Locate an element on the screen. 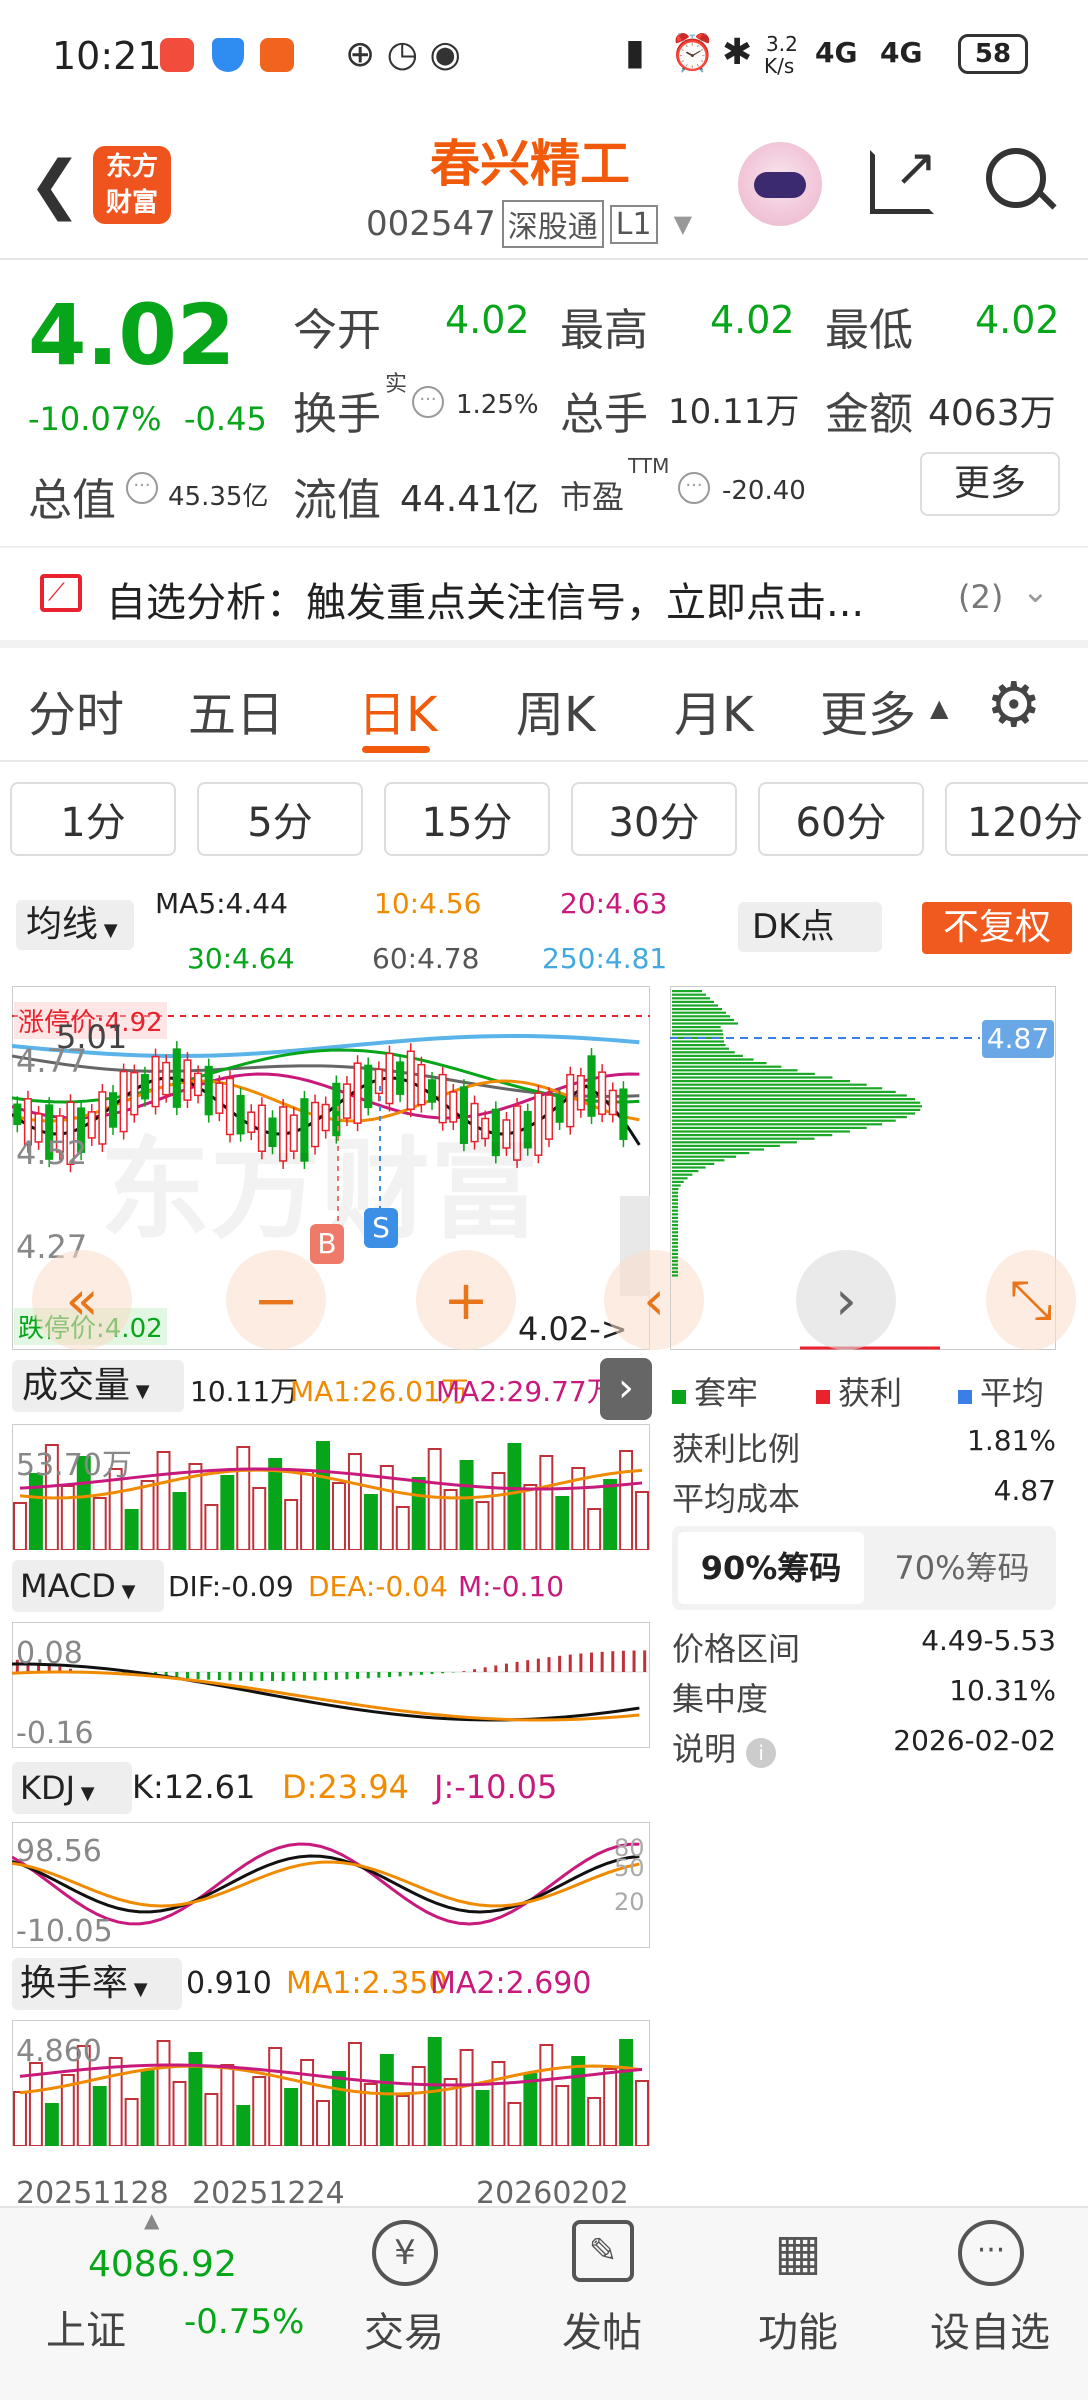 Image resolution: width=1088 pixels, height=2400 pixels. zoom-out-icon: − is located at coordinates (276, 1300).